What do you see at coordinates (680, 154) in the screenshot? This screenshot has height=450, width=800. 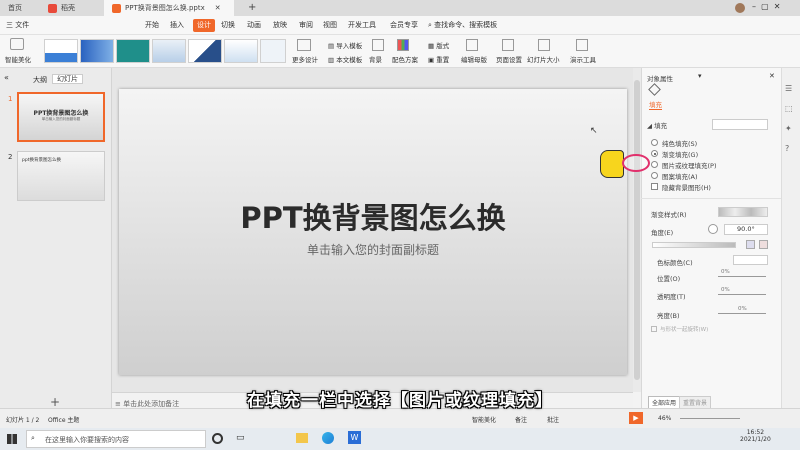 I see `gradient-fill-label: 渐变填充(G)` at bounding box center [680, 154].